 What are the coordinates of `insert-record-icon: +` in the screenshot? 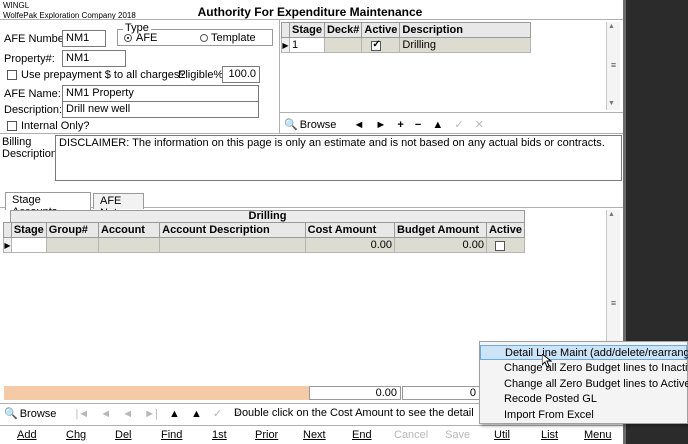 It's located at (400, 125).